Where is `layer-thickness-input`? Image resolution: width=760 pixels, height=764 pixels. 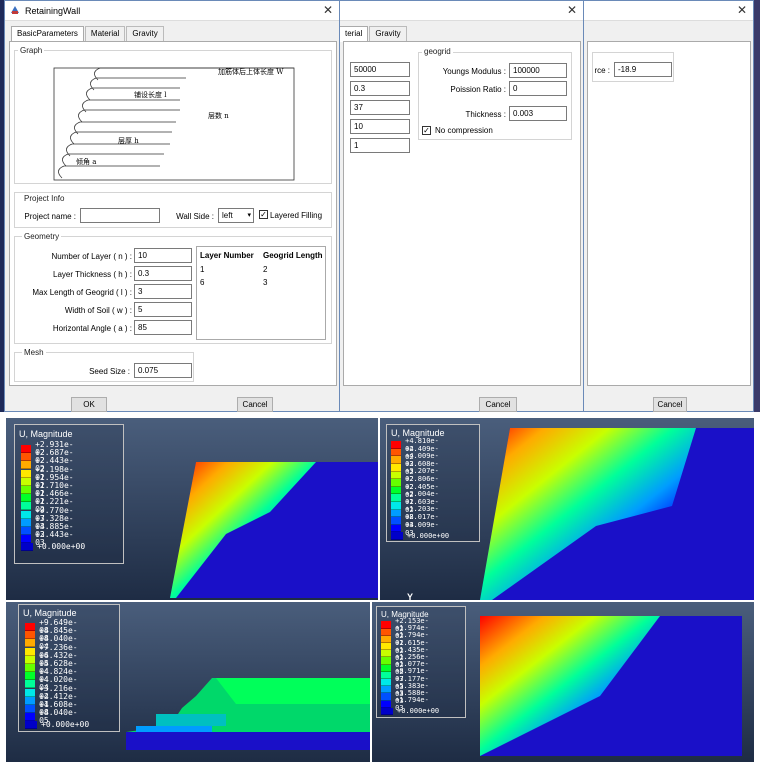
layer-thickness-input is located at coordinates (163, 273).